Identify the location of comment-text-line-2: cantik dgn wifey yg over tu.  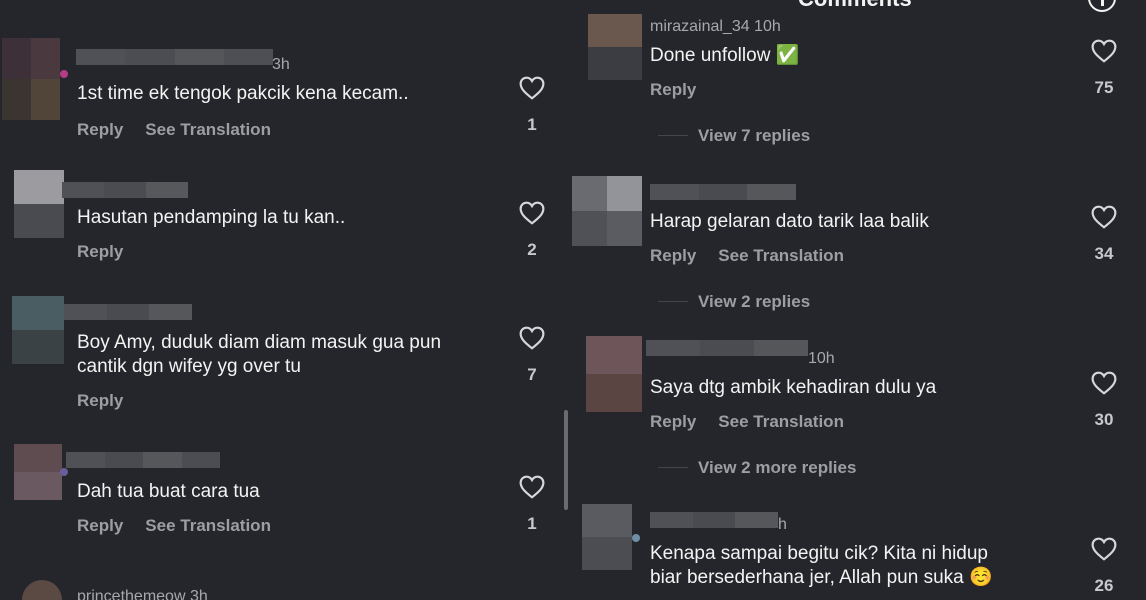
(189, 366).